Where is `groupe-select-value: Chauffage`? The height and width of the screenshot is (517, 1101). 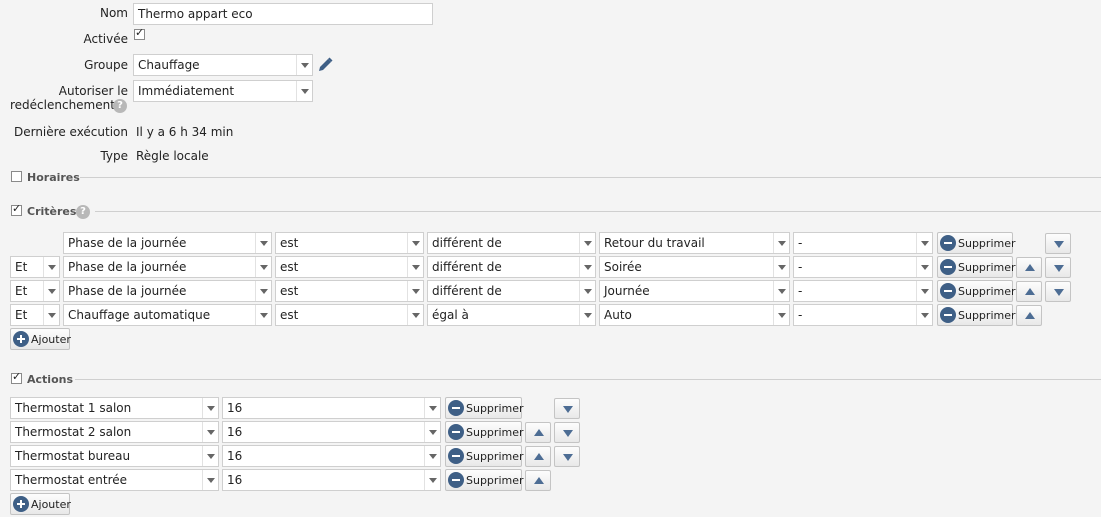
groupe-select-value: Chauffage is located at coordinates (169, 65).